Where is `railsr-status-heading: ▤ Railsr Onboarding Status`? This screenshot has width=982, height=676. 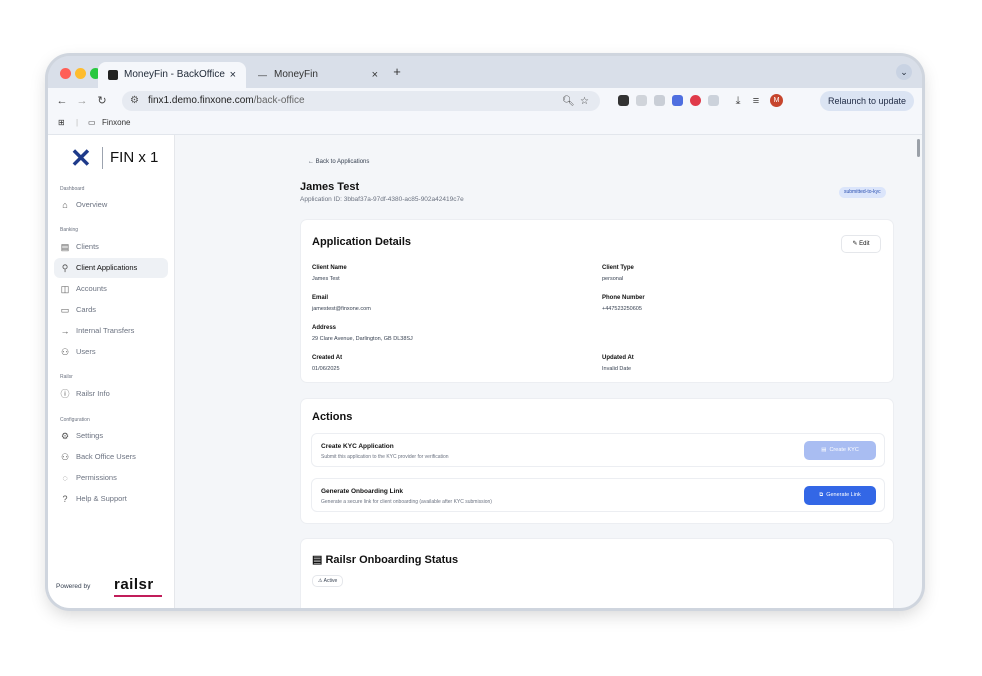
railsr-status-heading: ▤ Railsr Onboarding Status is located at coordinates (385, 559).